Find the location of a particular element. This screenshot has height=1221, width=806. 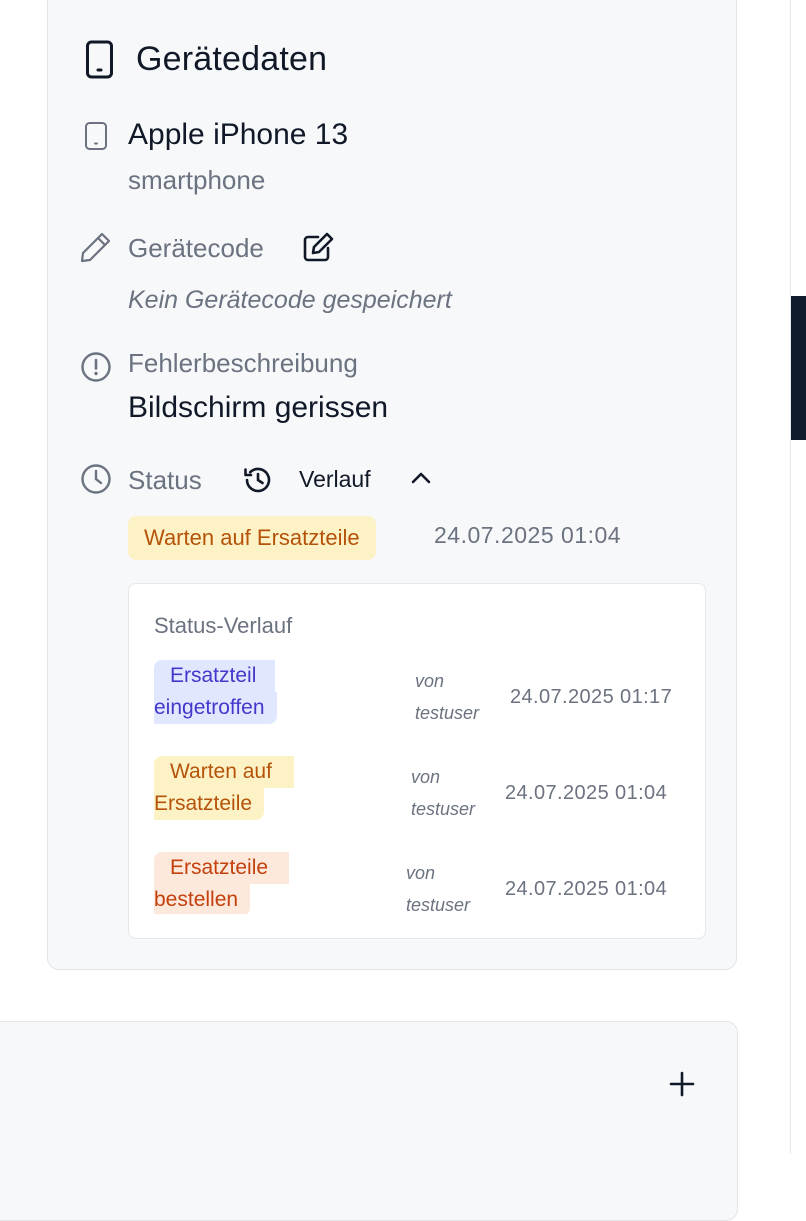

fault-value: Bildschirm gerissen is located at coordinates (258, 407).